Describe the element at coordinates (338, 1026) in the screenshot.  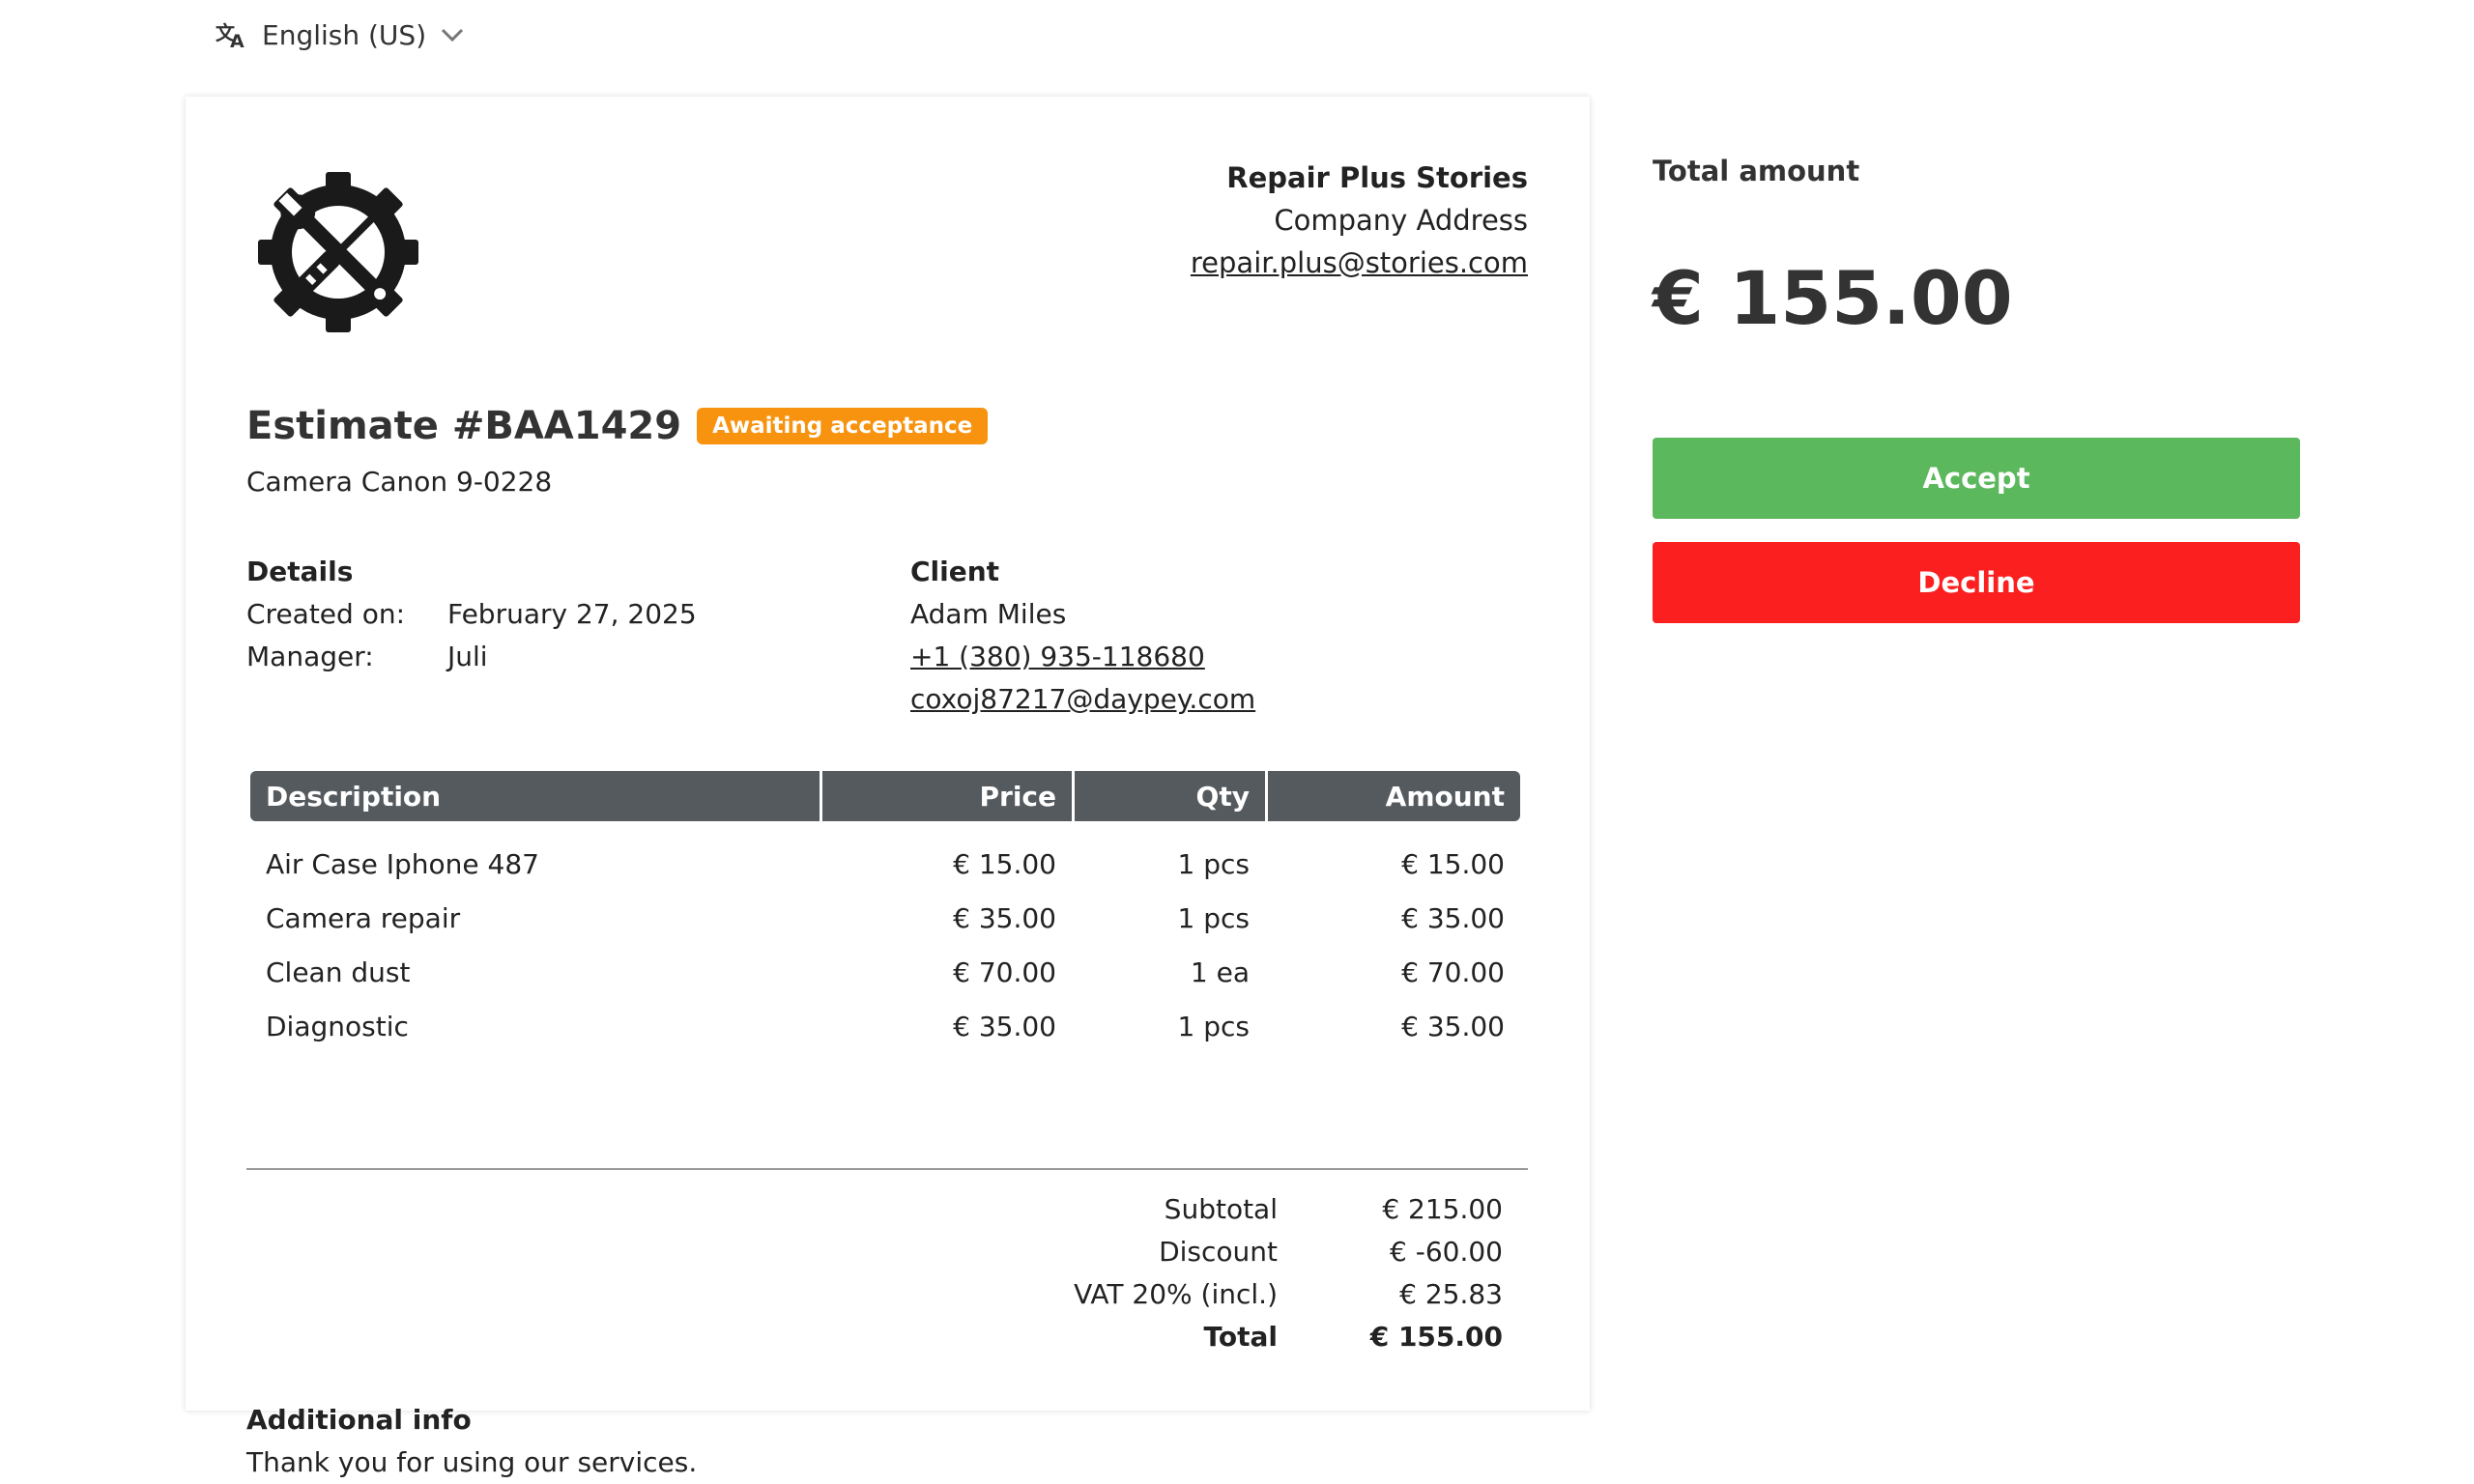
I see `item-description: Diagnostic` at that location.